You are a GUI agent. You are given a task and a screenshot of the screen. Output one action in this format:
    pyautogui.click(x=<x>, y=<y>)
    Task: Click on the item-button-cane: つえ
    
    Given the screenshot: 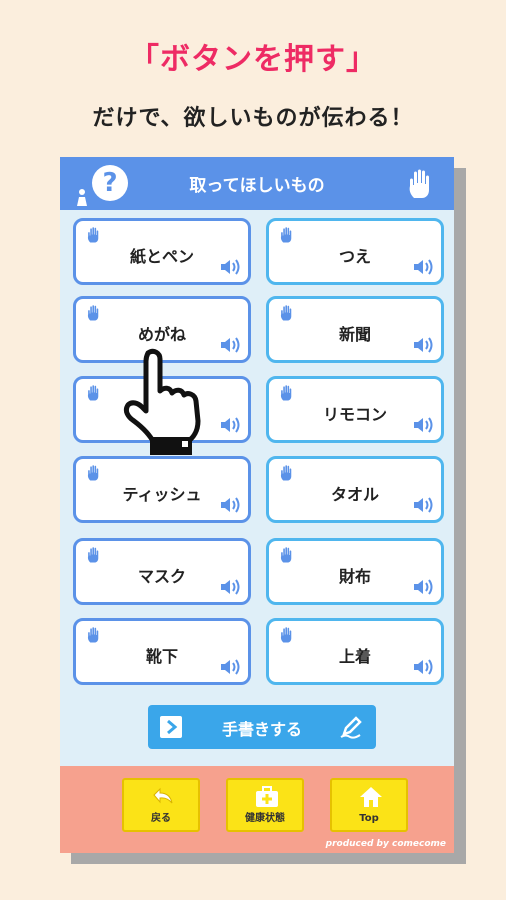 What is the action you would take?
    pyautogui.click(x=355, y=251)
    